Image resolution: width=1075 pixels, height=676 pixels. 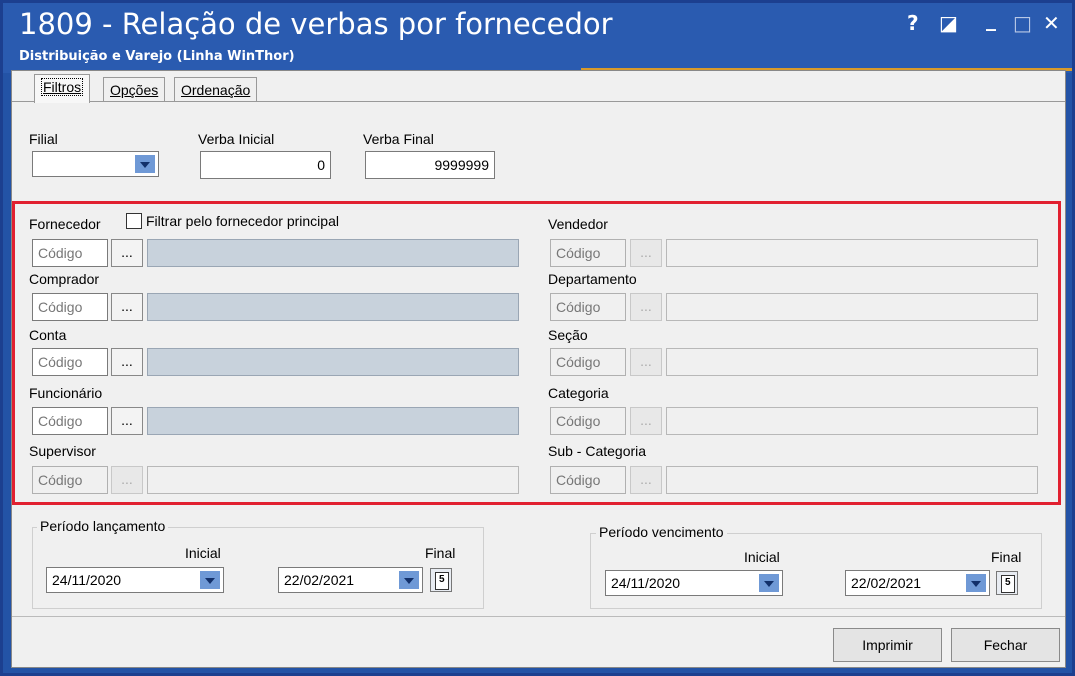 I want to click on filial-select, so click(x=95, y=164).